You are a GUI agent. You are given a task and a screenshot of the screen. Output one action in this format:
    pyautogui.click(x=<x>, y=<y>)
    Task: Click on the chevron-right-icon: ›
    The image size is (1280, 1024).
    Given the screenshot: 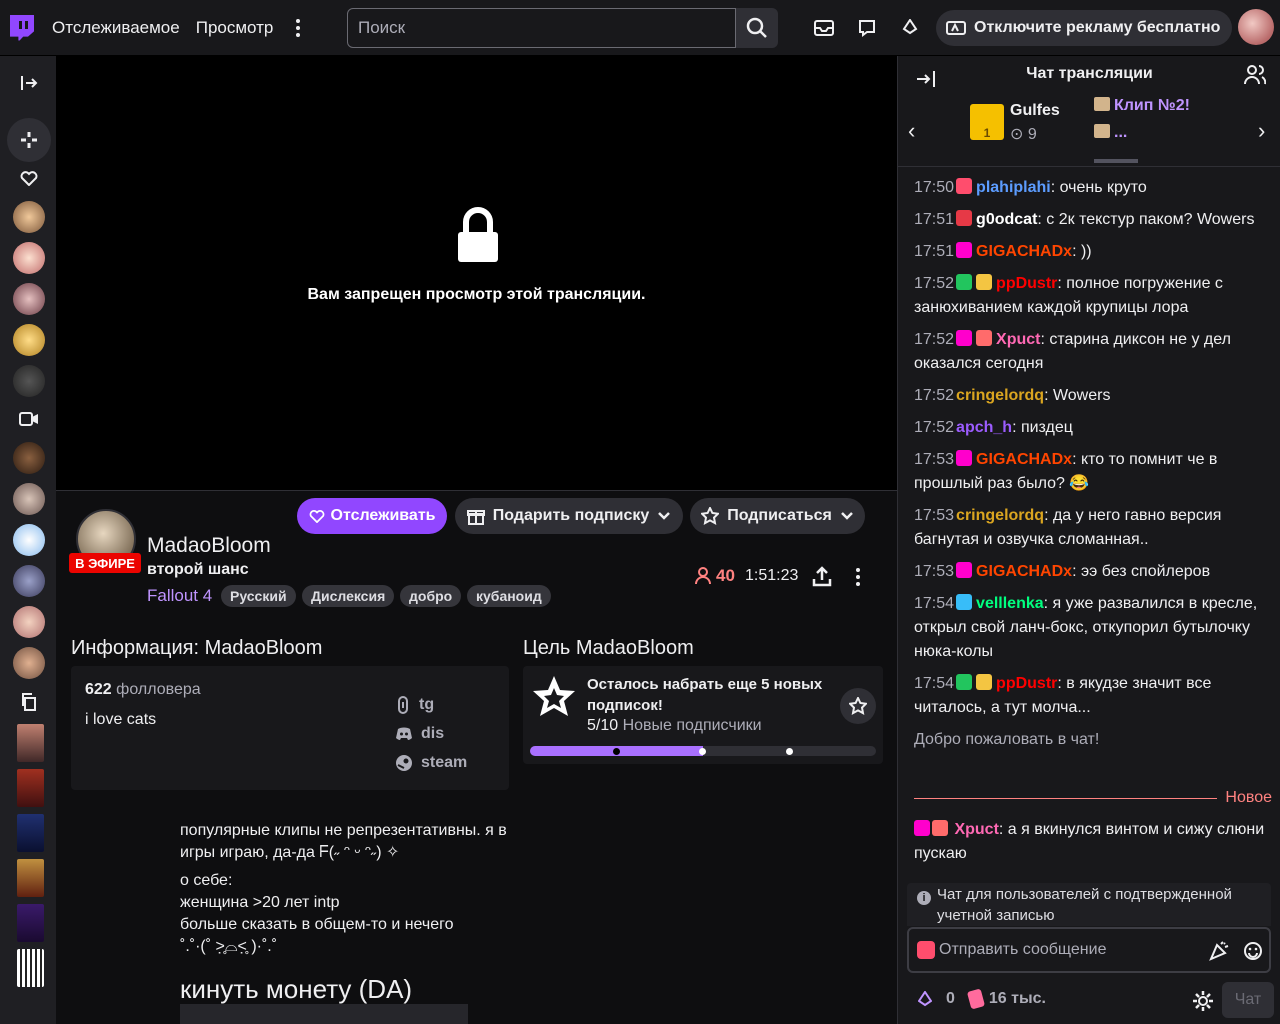 What is the action you would take?
    pyautogui.click(x=1261, y=131)
    